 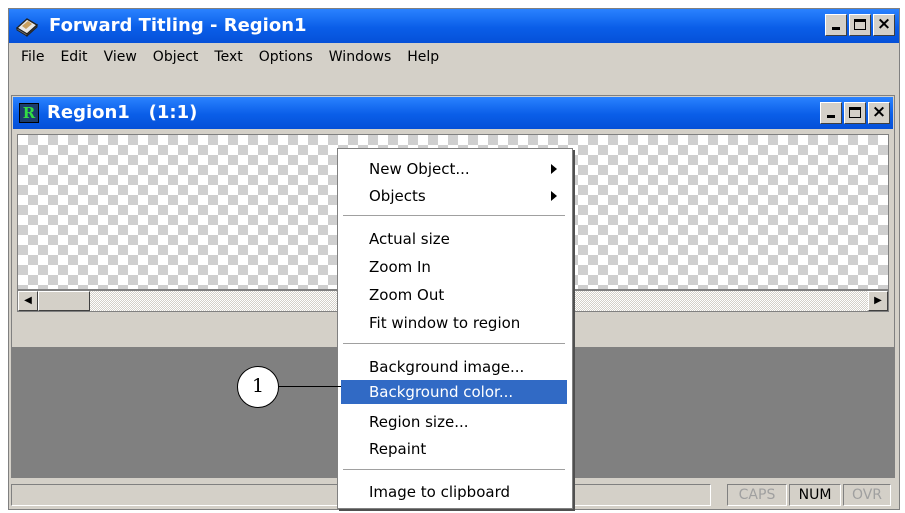 I want to click on menu-item-zoom-in: Zoom In, so click(x=454, y=267).